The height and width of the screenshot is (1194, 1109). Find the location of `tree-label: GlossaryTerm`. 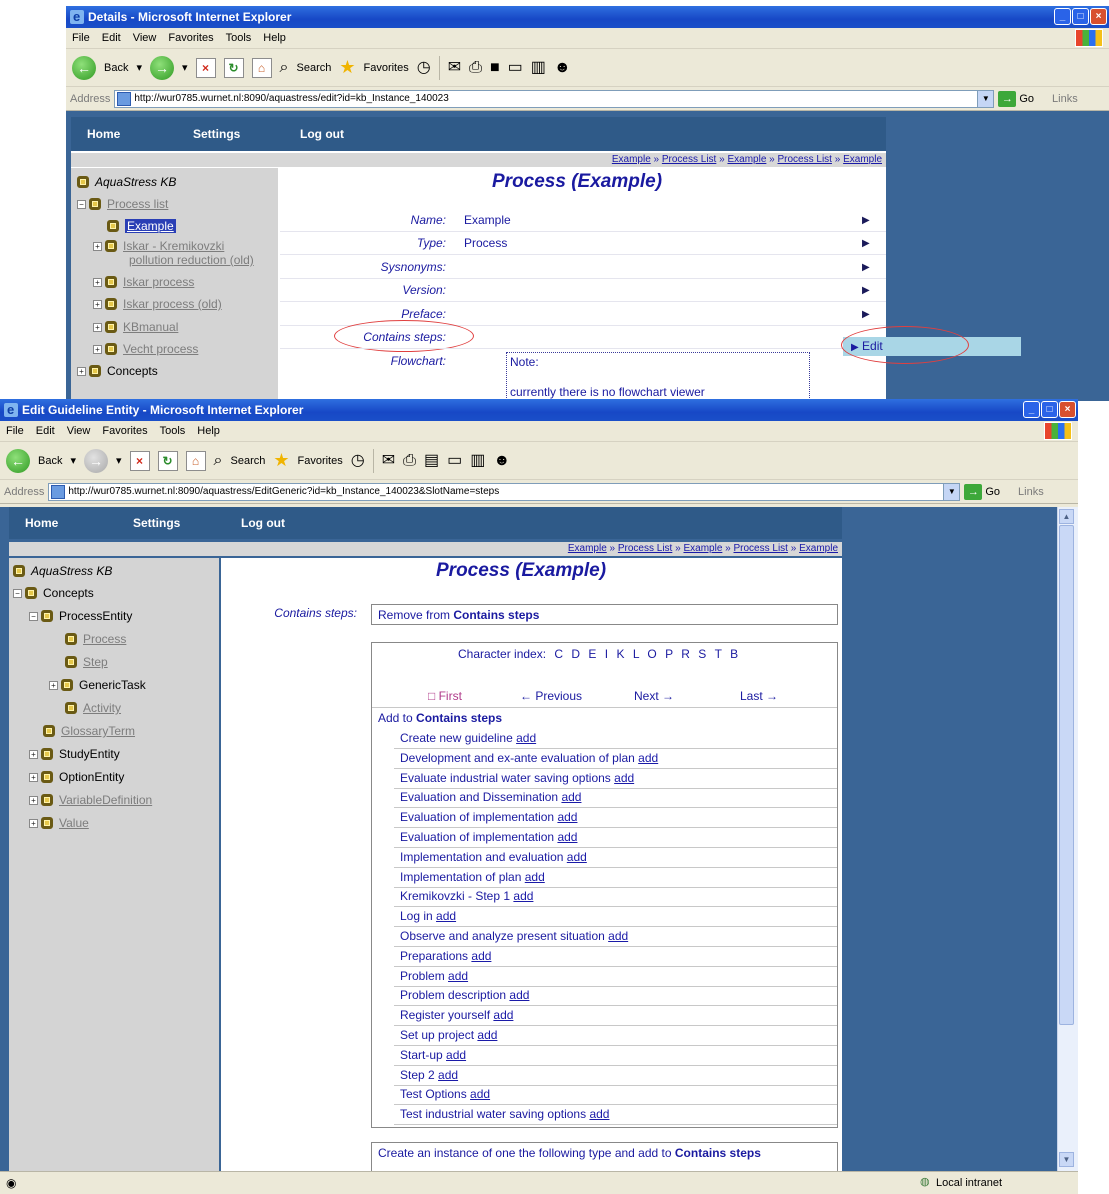

tree-label: GlossaryTerm is located at coordinates (98, 731).